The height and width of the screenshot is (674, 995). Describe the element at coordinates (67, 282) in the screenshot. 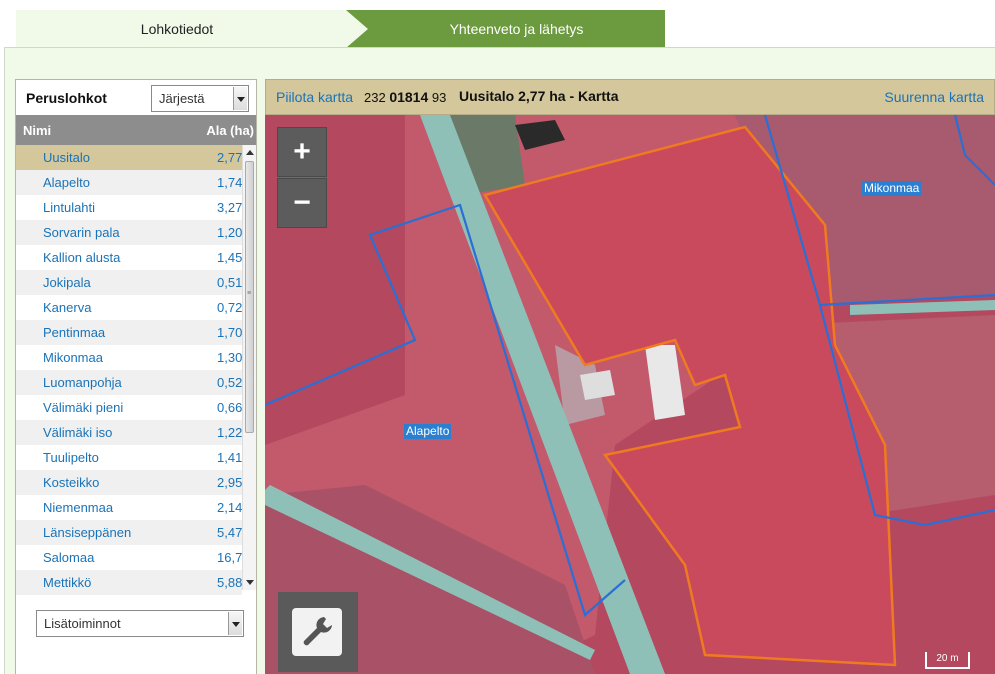

I see `parcel-name: Jokipala` at that location.